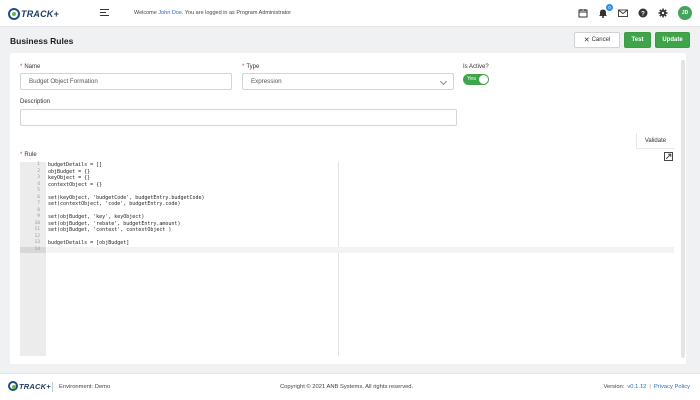 Image resolution: width=700 pixels, height=400 pixels. I want to click on rule-label: * Rule, so click(28, 155).